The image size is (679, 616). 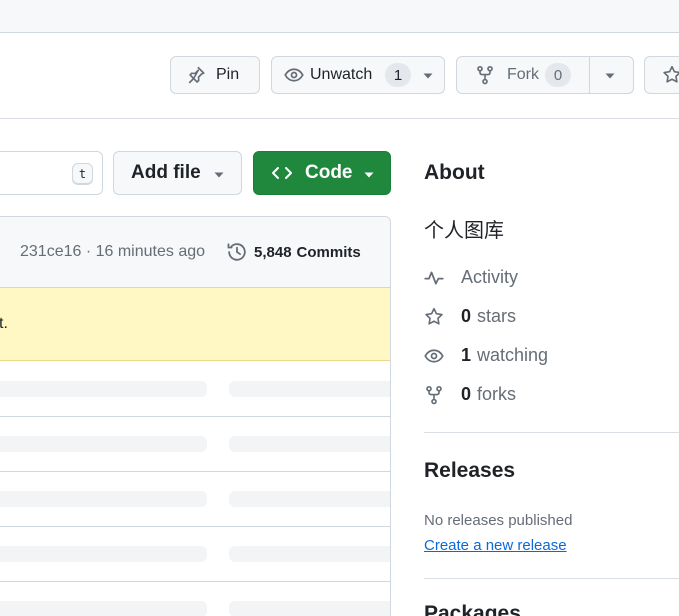 I want to click on watchers-link: 1 watching, so click(x=486, y=355).